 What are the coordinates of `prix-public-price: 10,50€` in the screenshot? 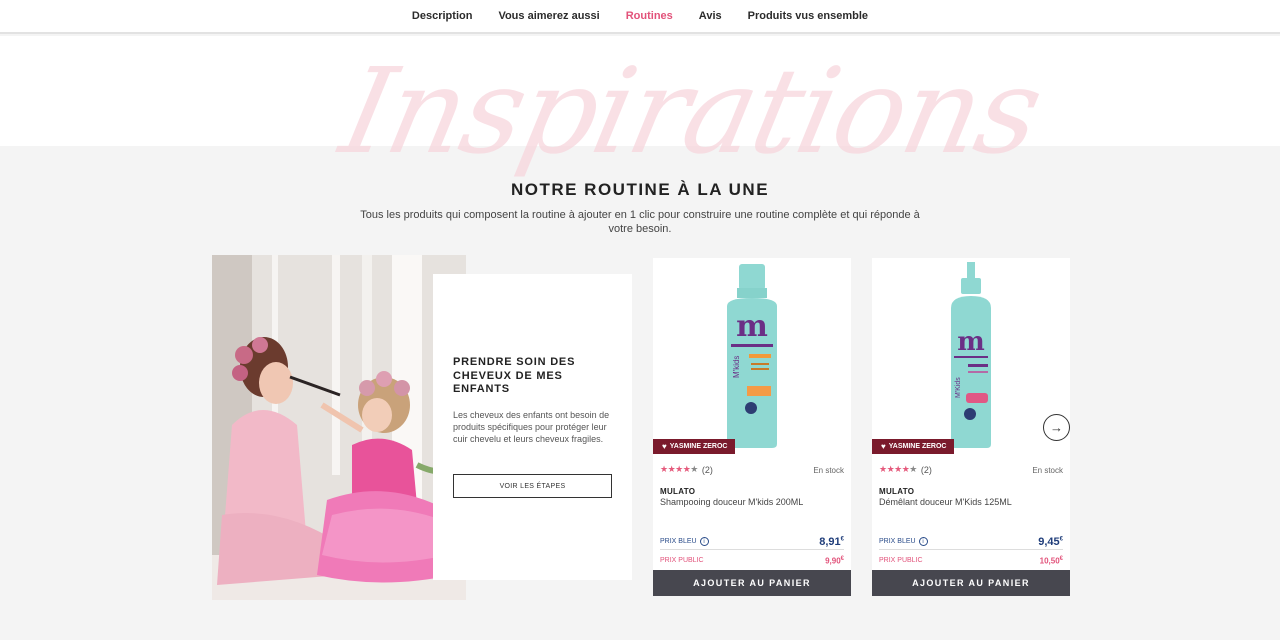 It's located at (1051, 560).